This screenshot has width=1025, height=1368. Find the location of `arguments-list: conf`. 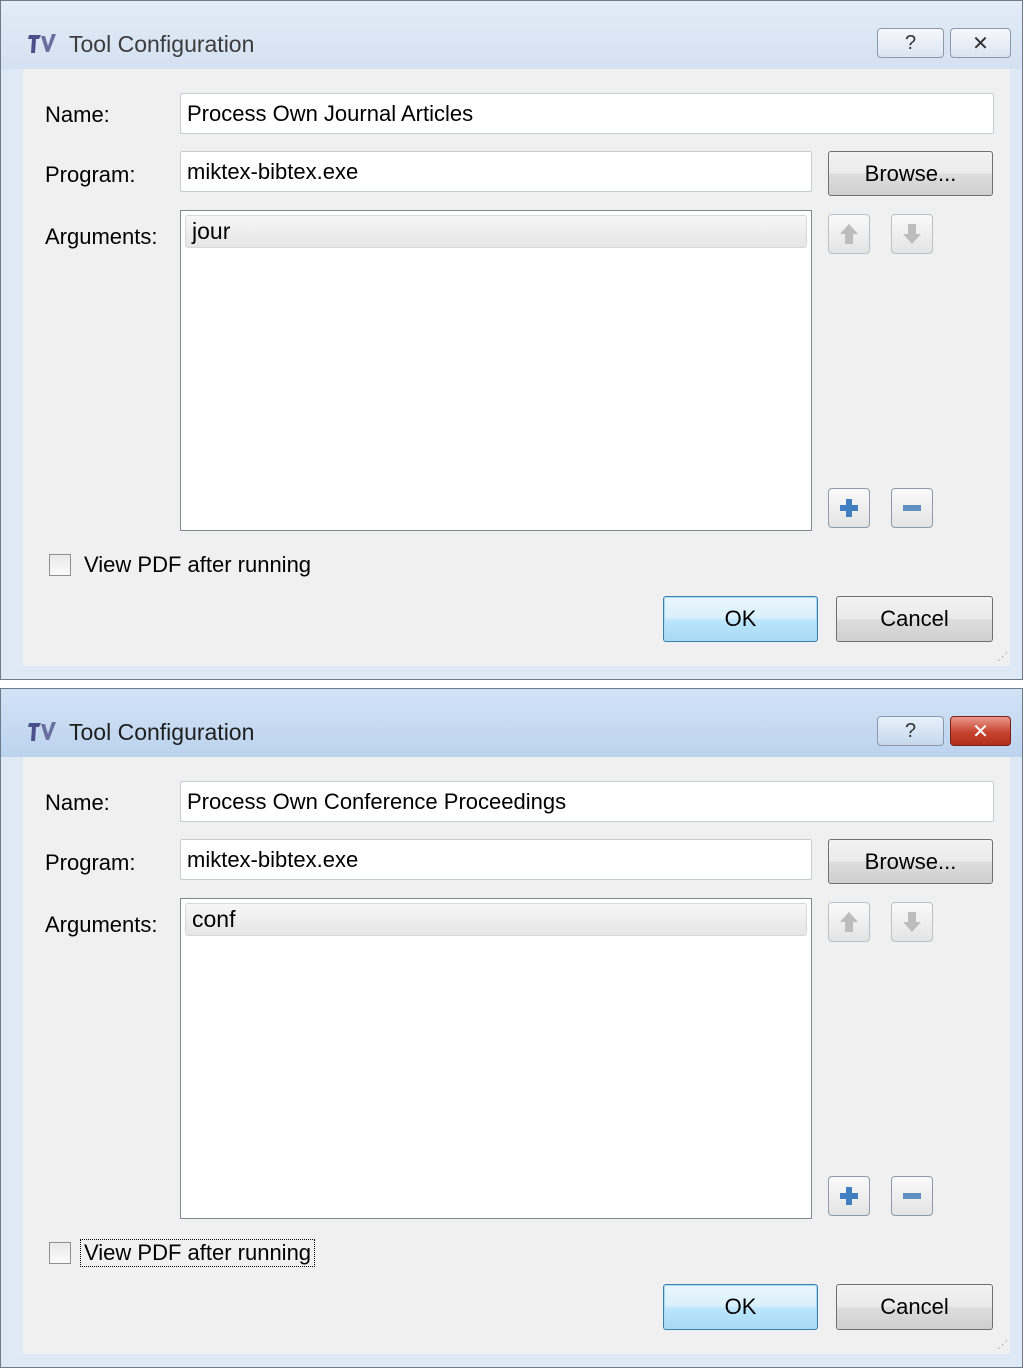

arguments-list: conf is located at coordinates (496, 1058).